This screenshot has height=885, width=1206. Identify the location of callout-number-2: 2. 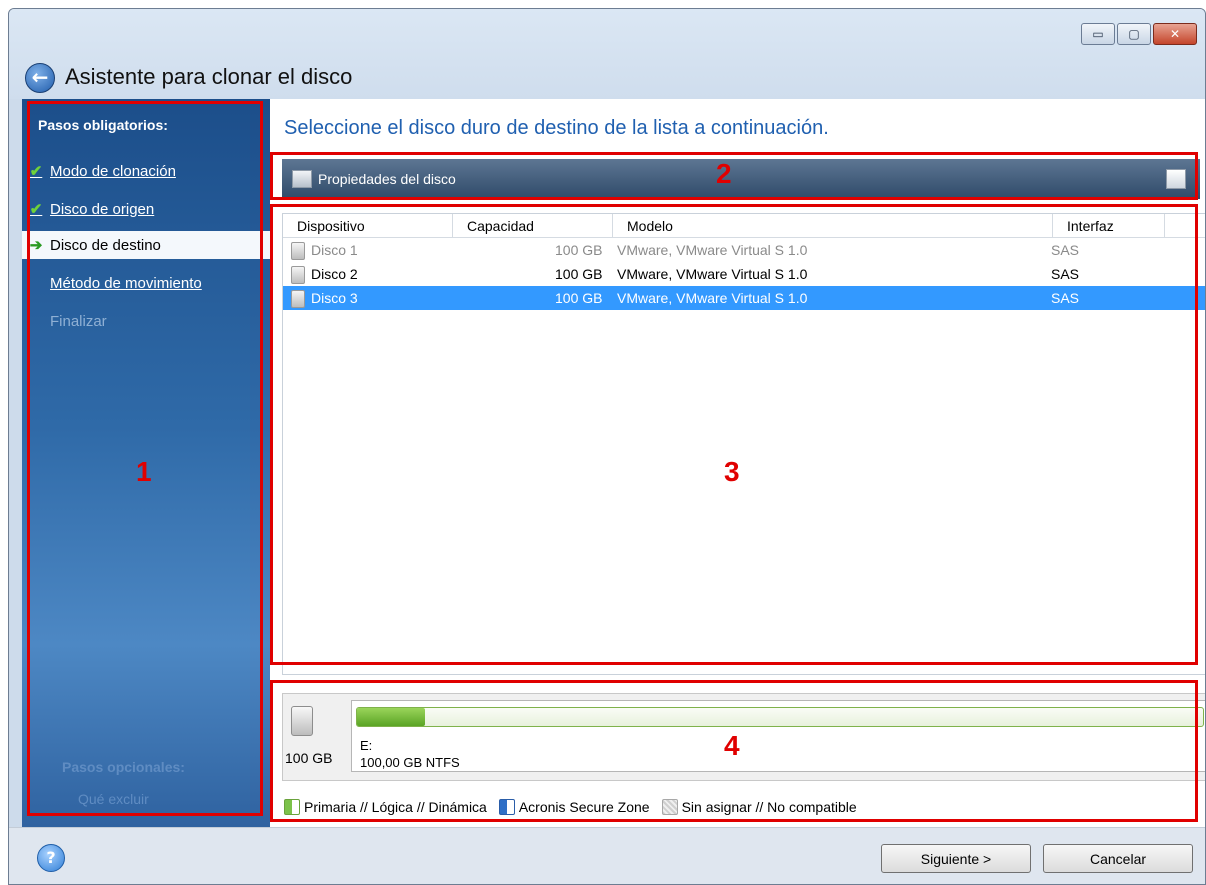
(724, 173).